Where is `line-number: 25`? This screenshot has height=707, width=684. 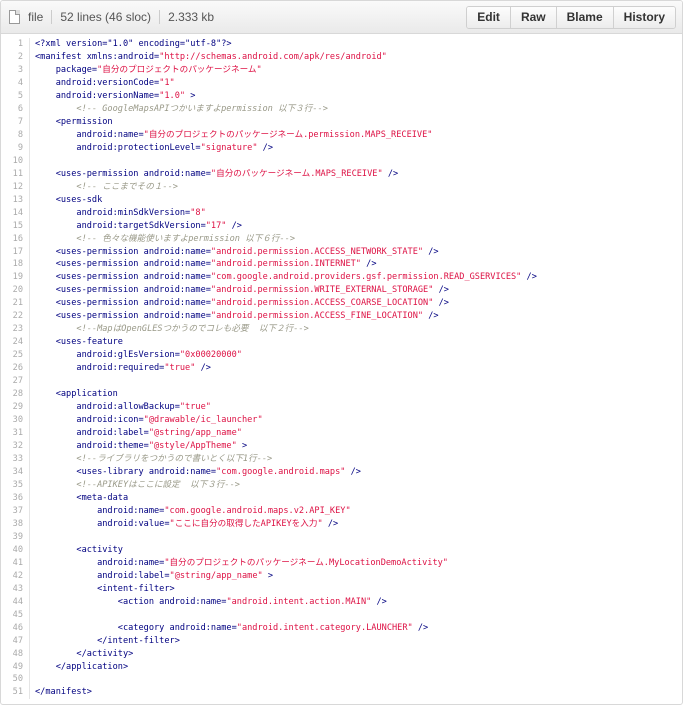
line-number: 25 is located at coordinates (14, 355).